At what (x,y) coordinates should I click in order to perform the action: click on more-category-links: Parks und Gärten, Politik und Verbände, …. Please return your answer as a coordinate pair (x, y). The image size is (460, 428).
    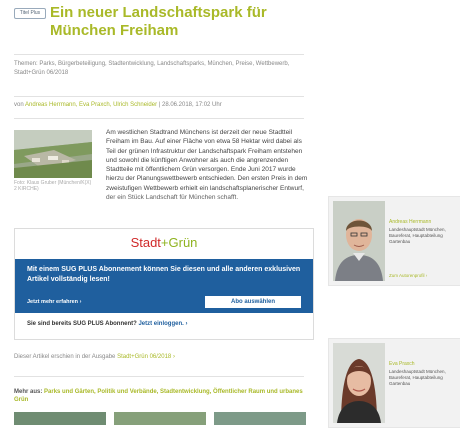
    Looking at the image, I should click on (158, 396).